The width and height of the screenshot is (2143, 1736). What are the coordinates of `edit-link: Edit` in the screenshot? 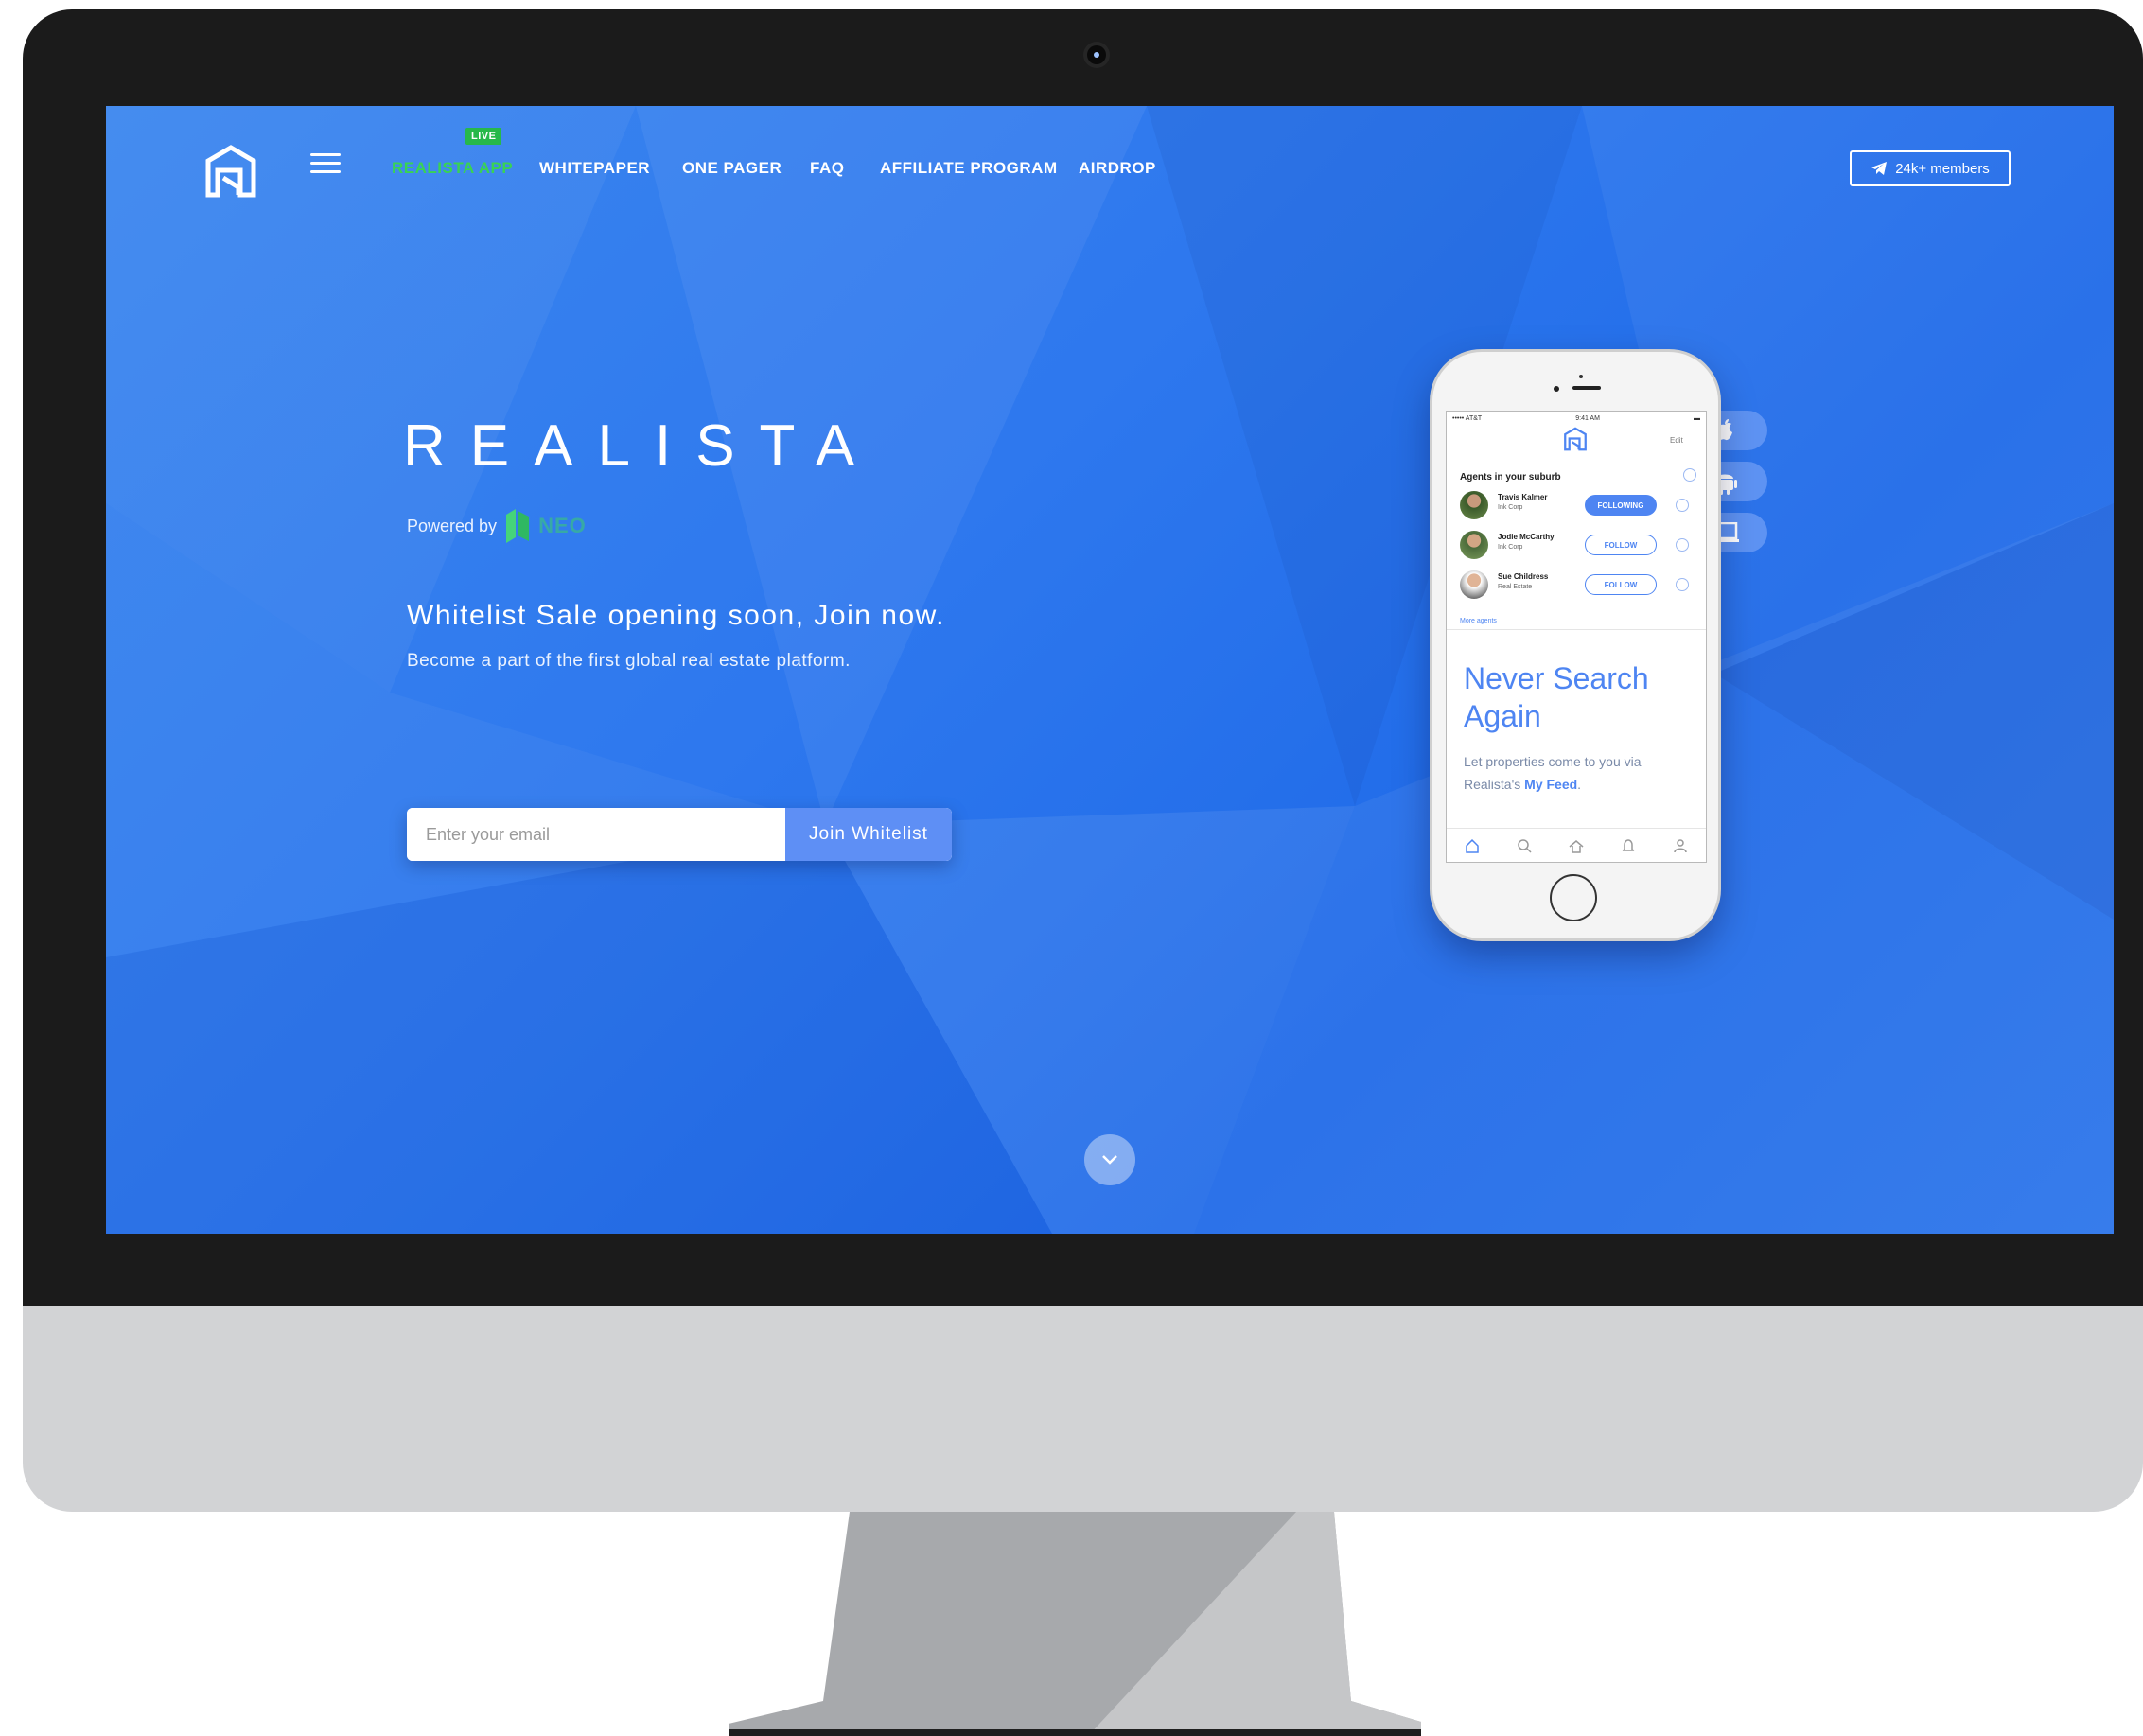 It's located at (1676, 440).